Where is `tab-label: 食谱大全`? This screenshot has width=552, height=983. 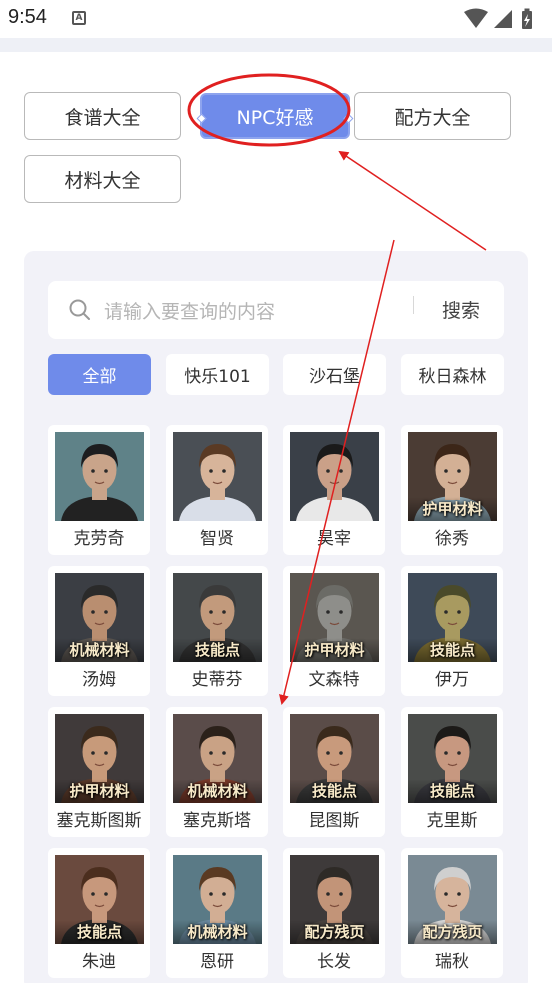 tab-label: 食谱大全 is located at coordinates (102, 117).